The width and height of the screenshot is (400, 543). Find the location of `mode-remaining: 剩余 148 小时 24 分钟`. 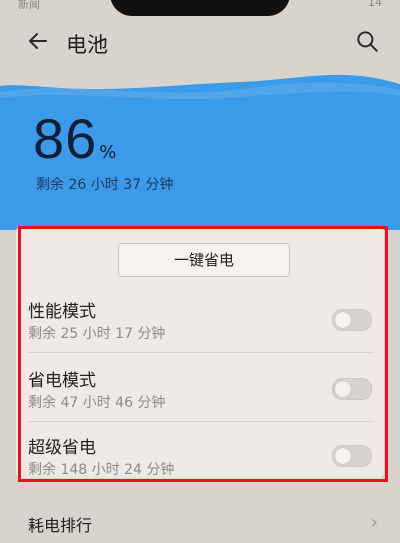

mode-remaining: 剩余 148 小时 24 分钟 is located at coordinates (101, 470).